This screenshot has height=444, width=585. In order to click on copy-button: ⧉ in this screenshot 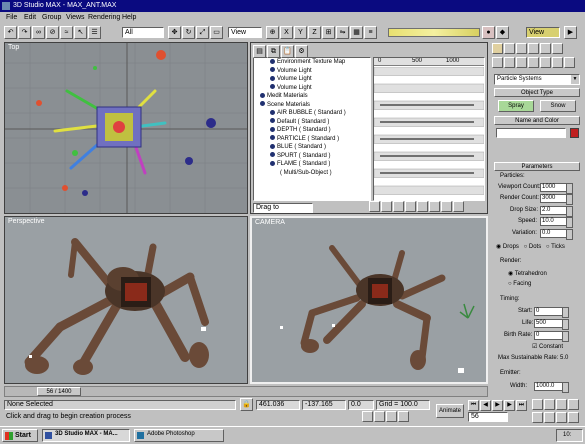, I will do `click(273, 51)`.